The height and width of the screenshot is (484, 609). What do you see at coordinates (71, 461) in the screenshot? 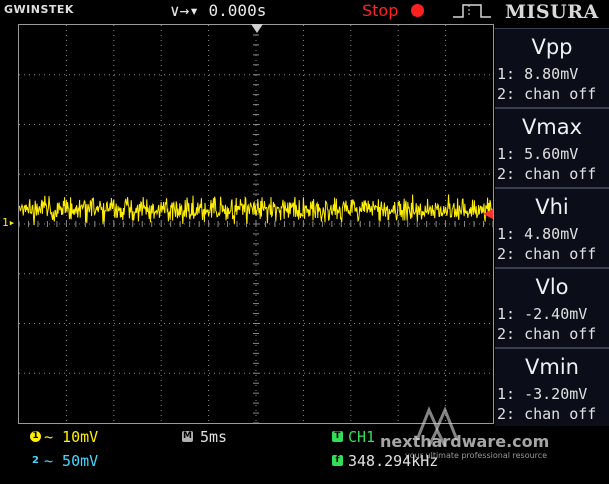
I see `ch2-vertical-scale: ∼ 50mV` at bounding box center [71, 461].